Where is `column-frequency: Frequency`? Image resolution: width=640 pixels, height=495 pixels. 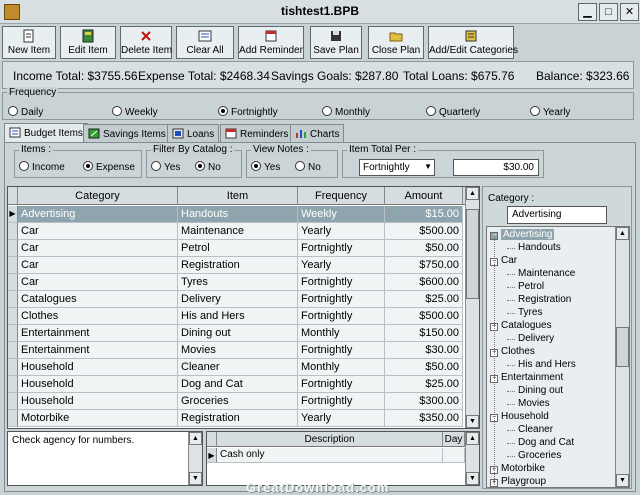 column-frequency: Frequency is located at coordinates (341, 196).